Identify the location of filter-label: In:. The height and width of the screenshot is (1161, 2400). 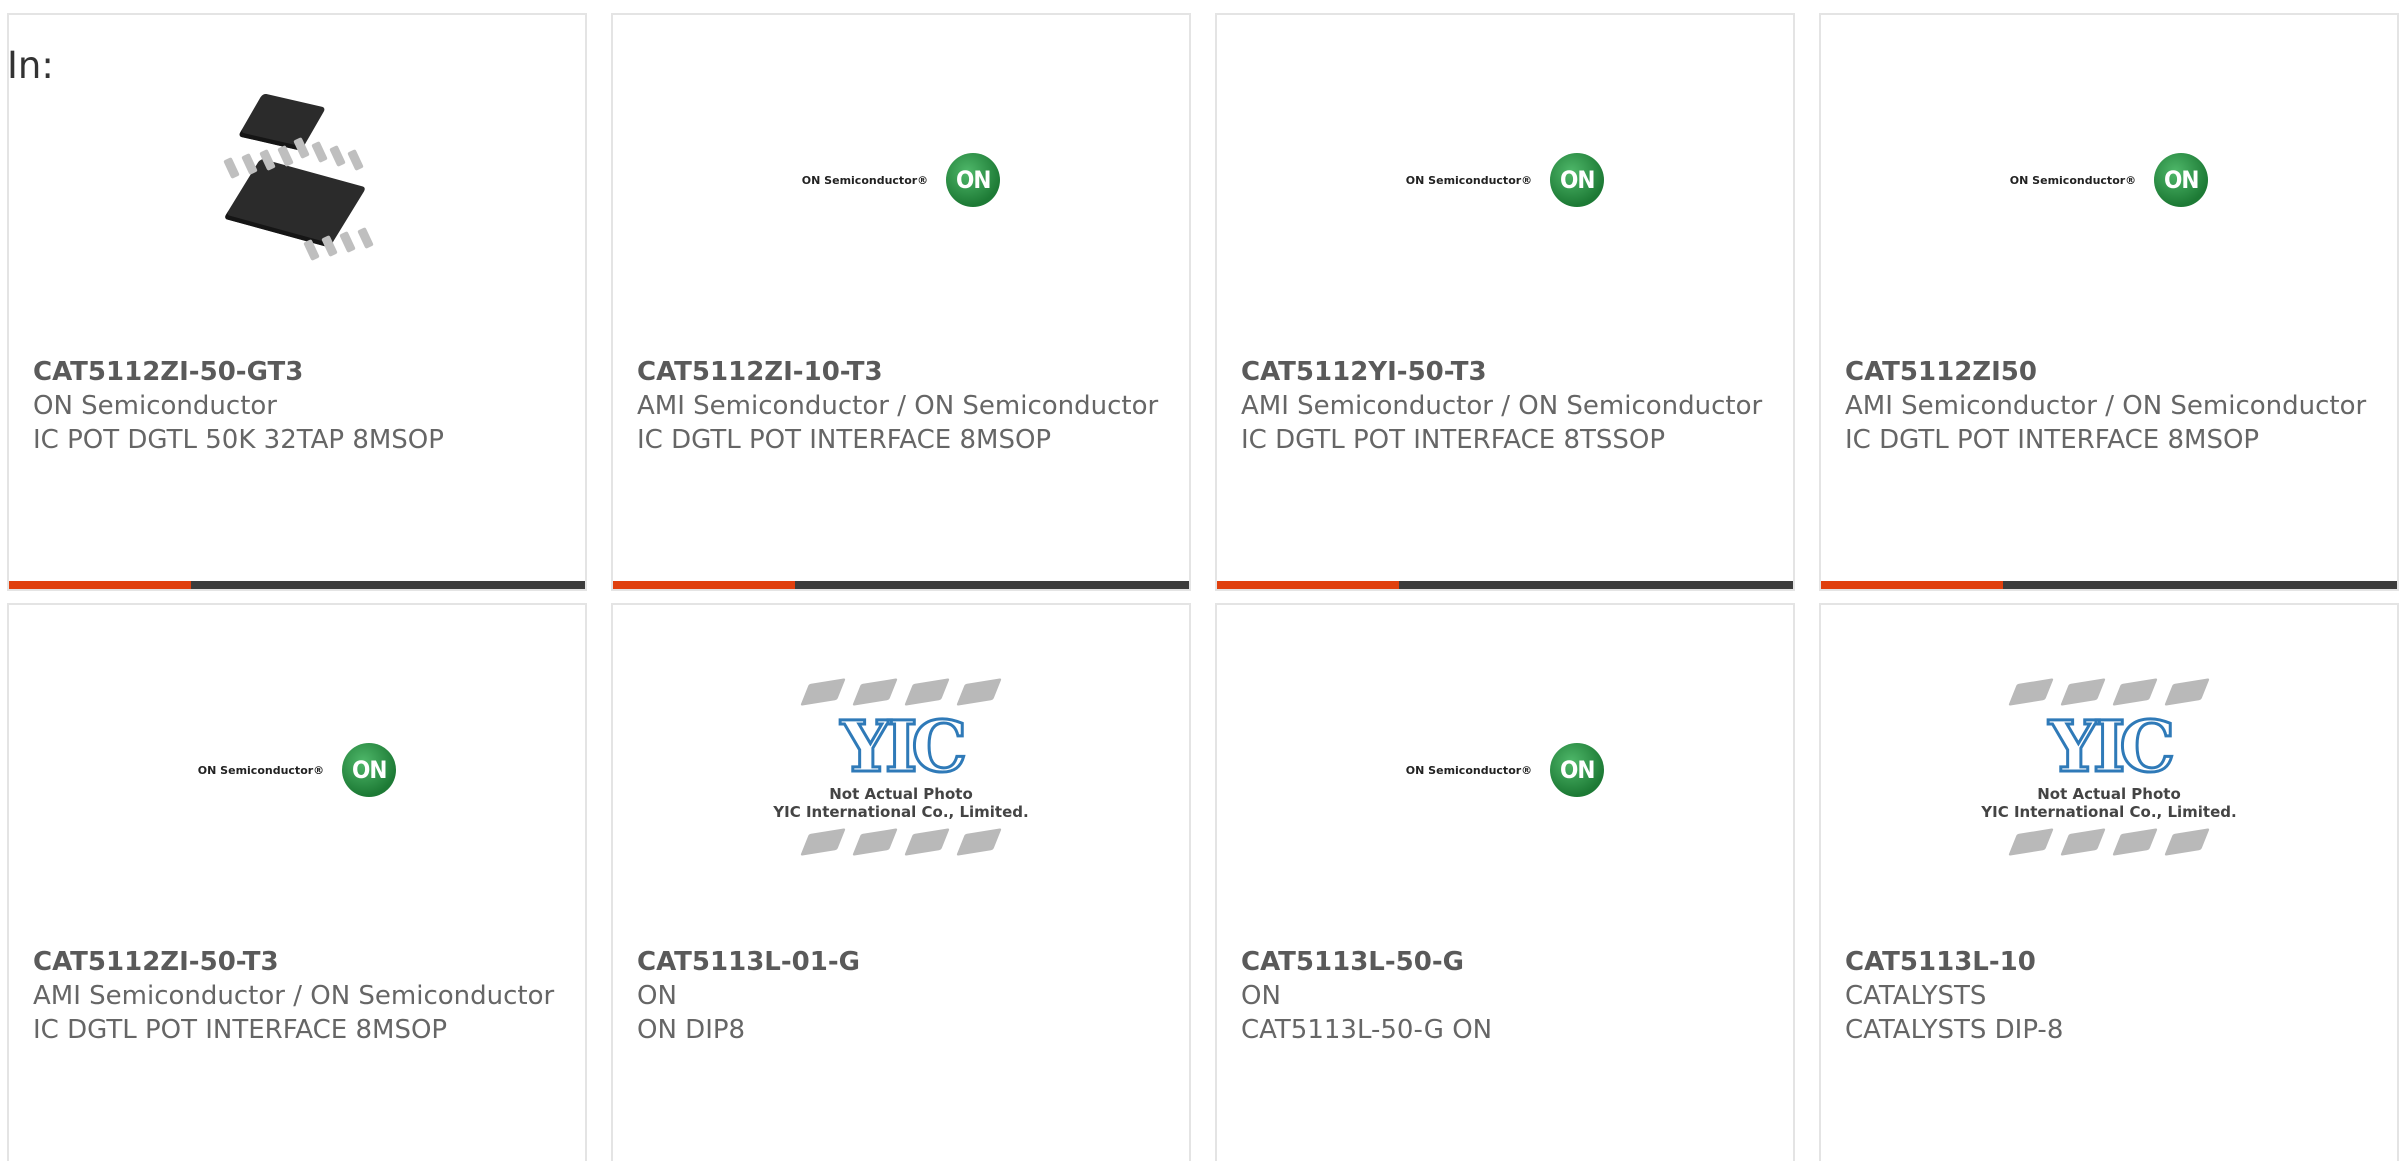
(30, 65).